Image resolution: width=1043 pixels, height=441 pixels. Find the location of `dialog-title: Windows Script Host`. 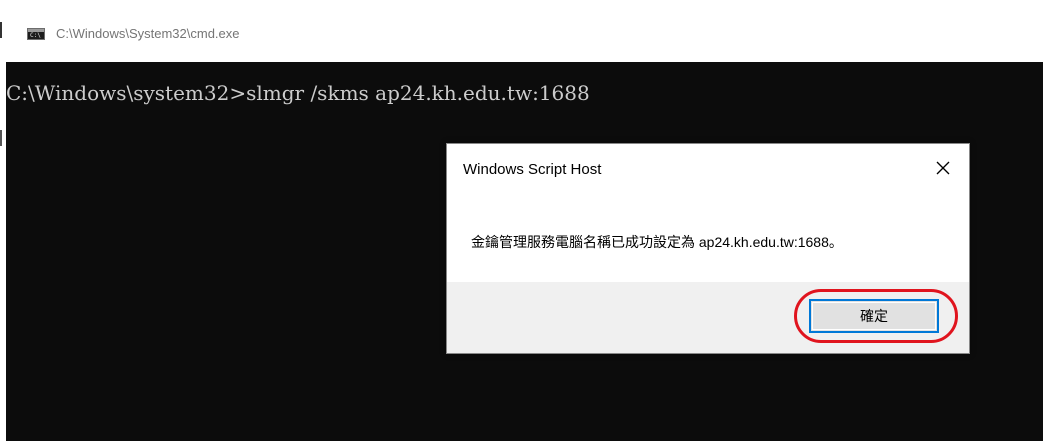

dialog-title: Windows Script Host is located at coordinates (532, 169).